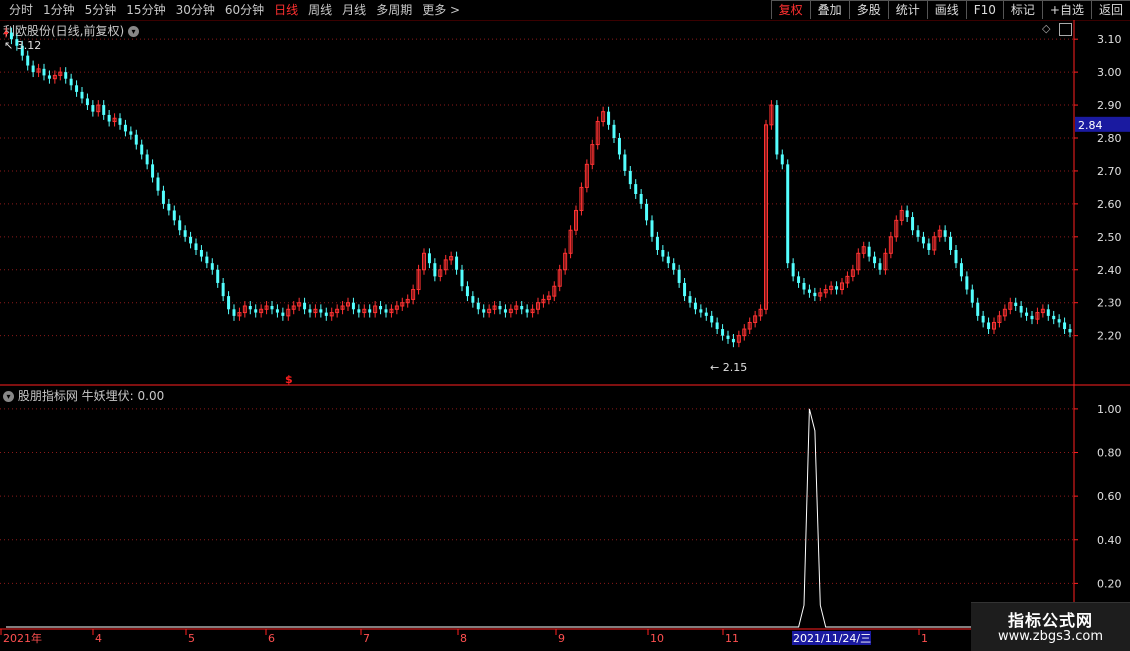 The height and width of the screenshot is (651, 1130). What do you see at coordinates (1090, 125) in the screenshot?
I see `current-price-label: 2.84` at bounding box center [1090, 125].